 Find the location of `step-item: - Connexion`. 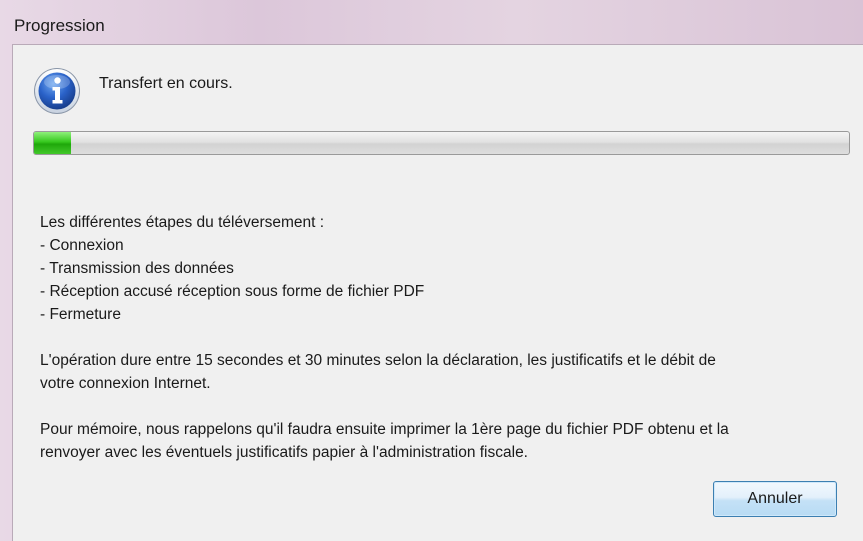

step-item: - Connexion is located at coordinates (82, 245).